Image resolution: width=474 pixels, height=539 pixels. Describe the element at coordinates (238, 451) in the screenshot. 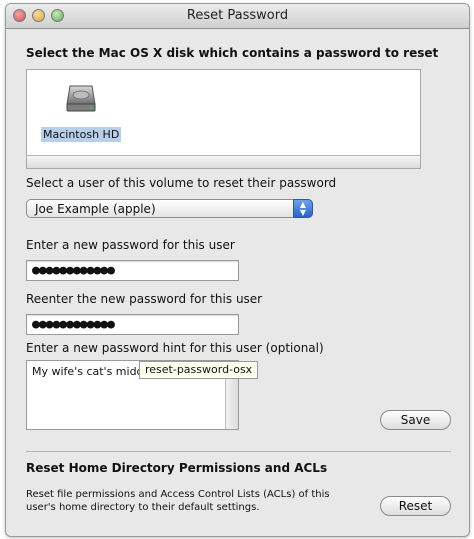

I see `separator` at that location.